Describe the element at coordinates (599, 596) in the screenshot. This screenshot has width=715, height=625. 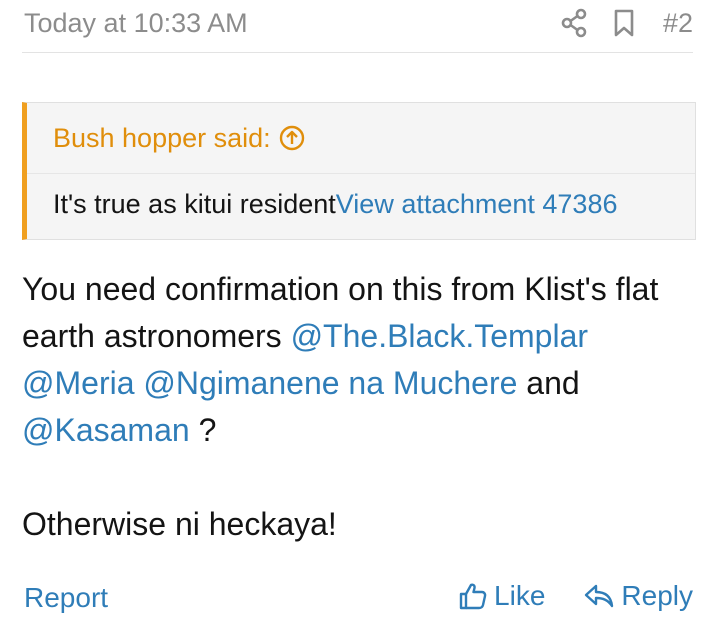
I see `reply-icon` at that location.